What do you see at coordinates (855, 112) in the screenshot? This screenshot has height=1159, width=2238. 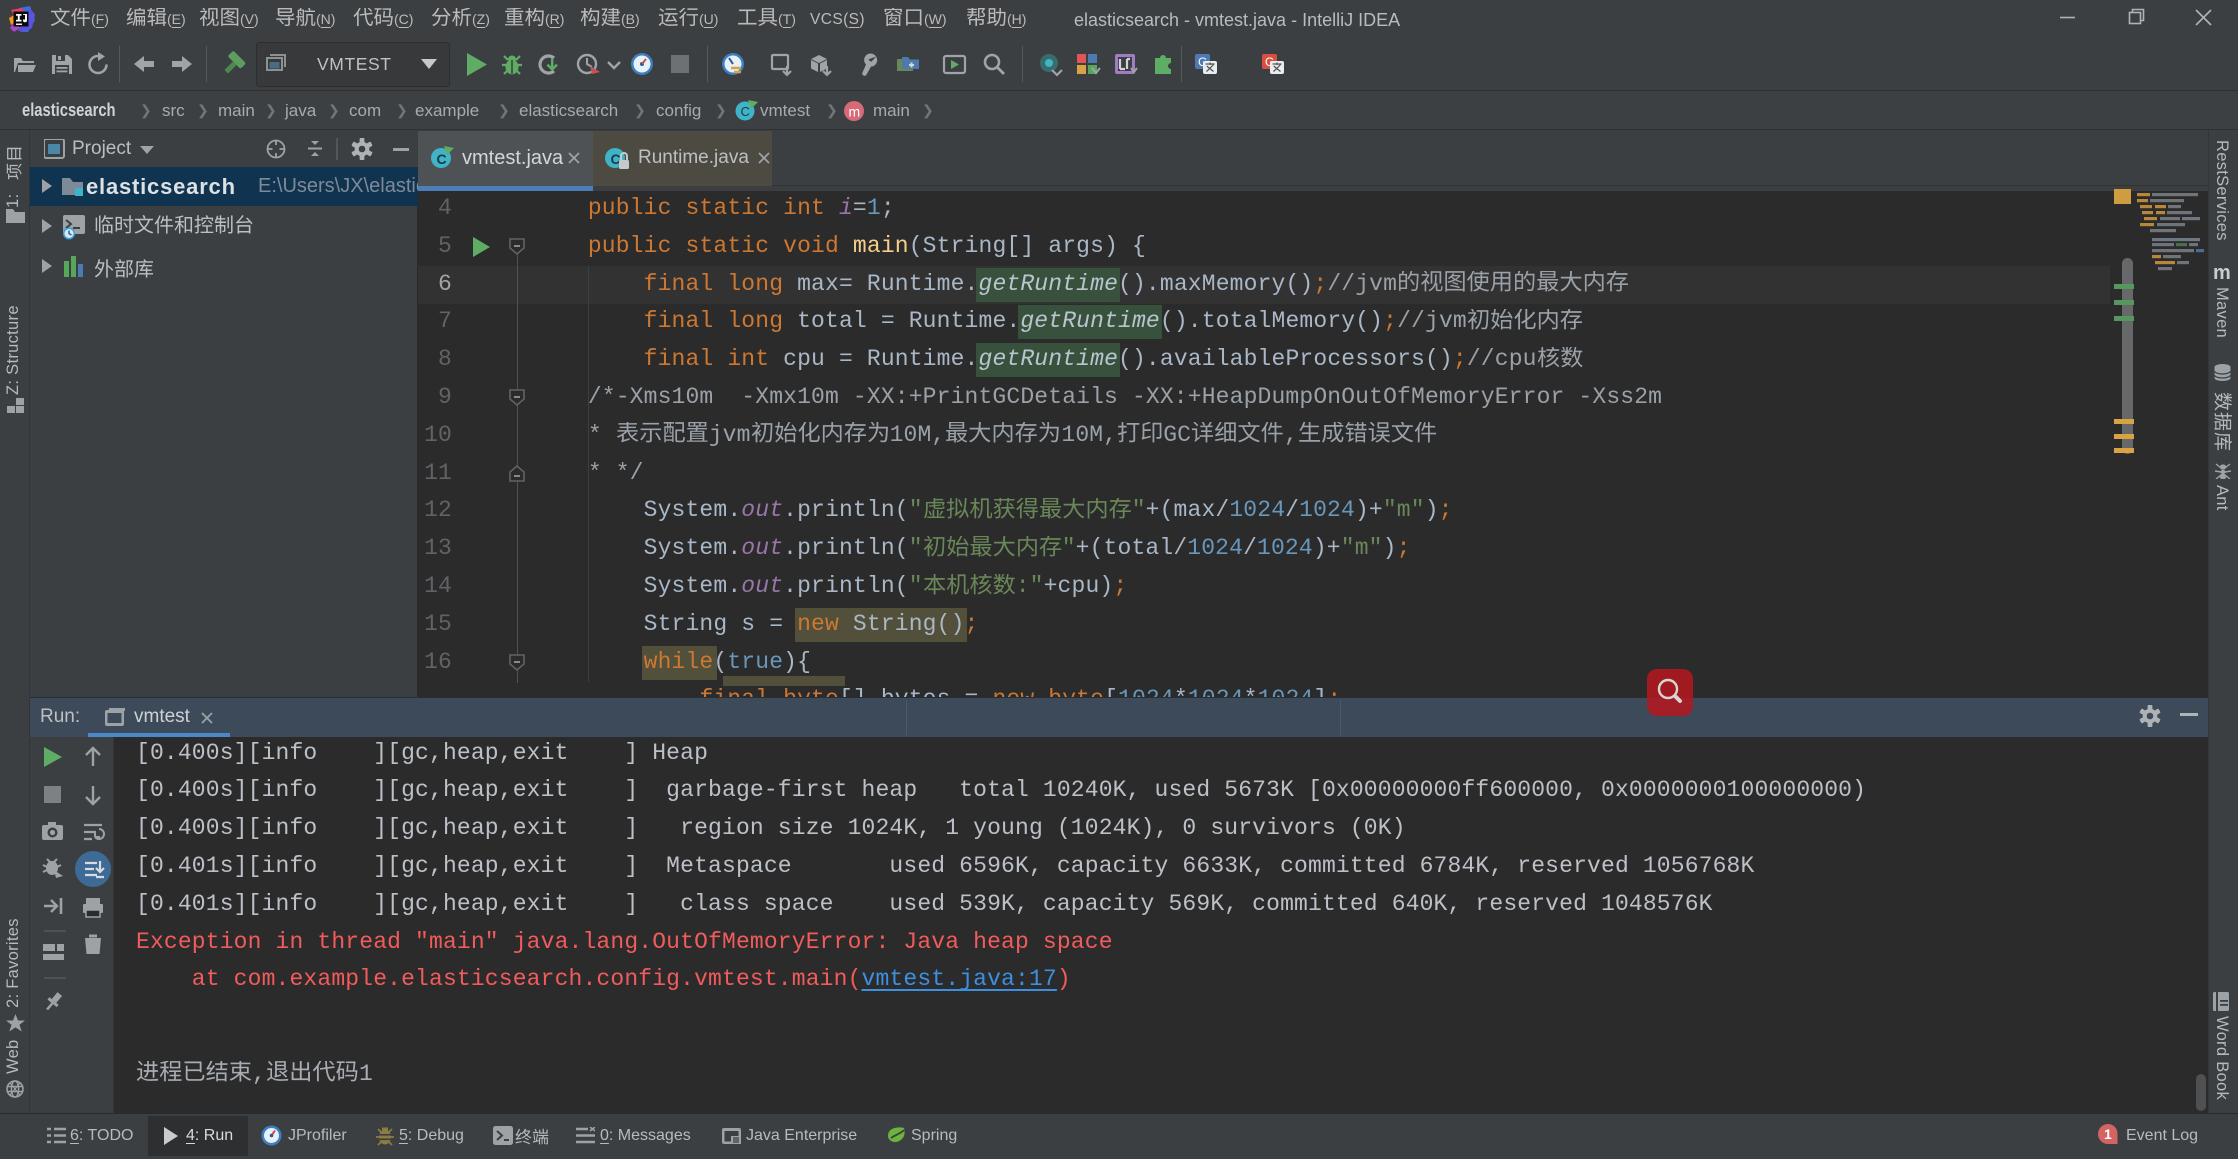 I see `svg-text: m` at bounding box center [855, 112].